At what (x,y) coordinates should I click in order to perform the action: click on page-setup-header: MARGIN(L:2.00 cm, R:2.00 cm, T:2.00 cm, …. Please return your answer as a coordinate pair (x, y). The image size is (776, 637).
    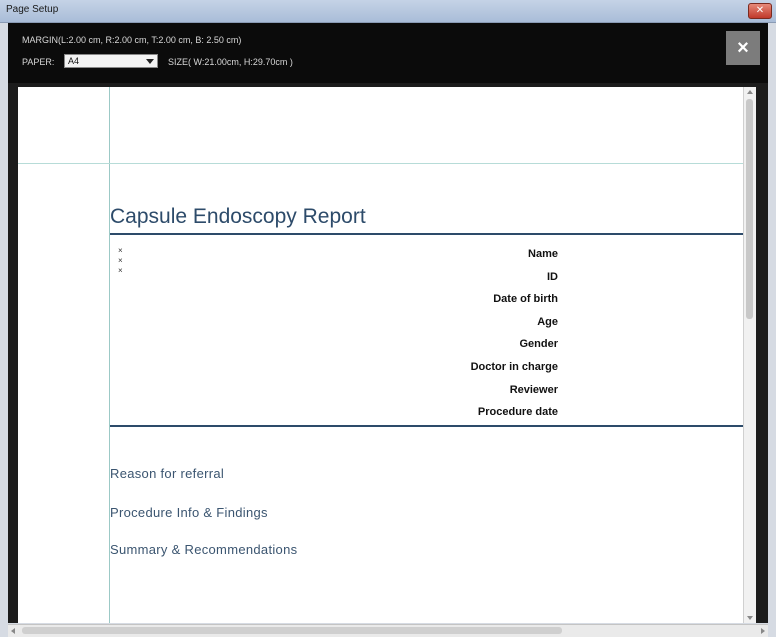
    Looking at the image, I should click on (388, 53).